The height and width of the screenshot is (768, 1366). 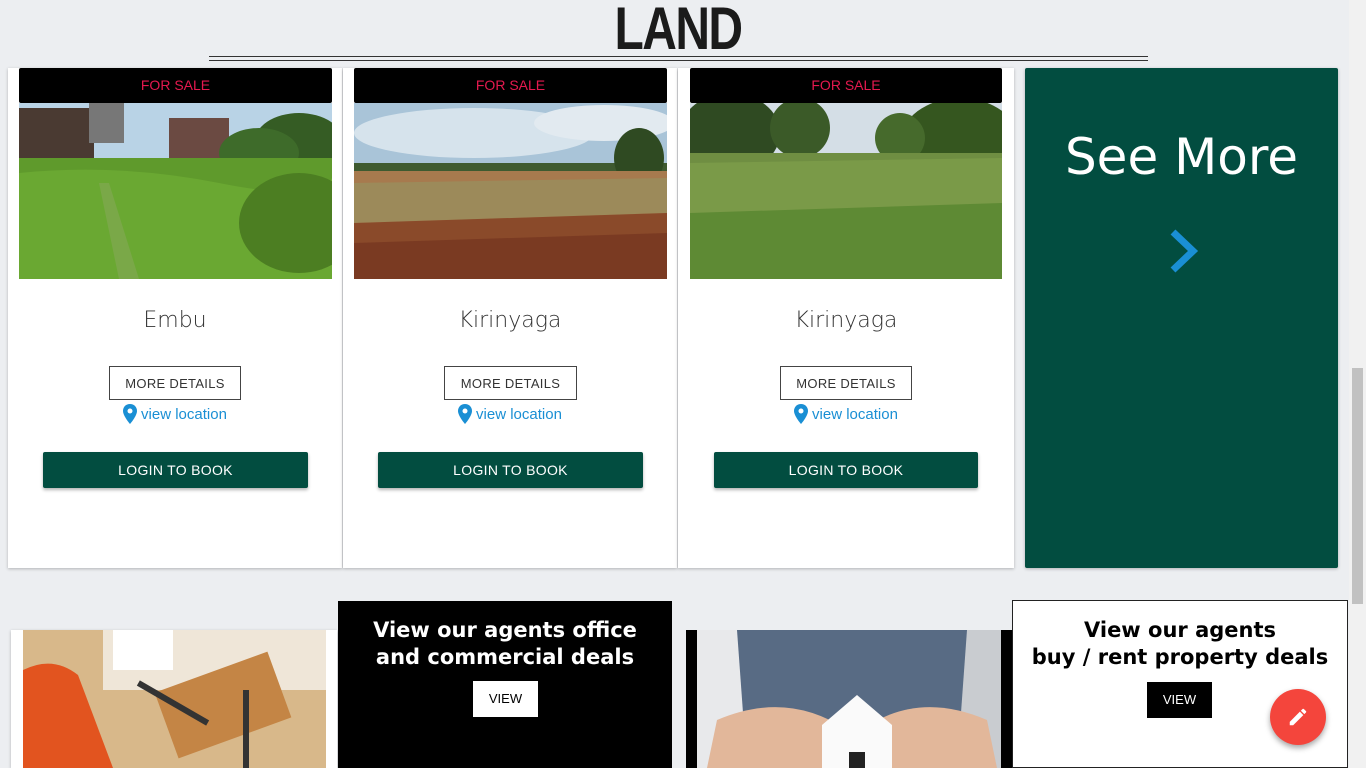 What do you see at coordinates (1179, 700) in the screenshot?
I see `buy-rent-view-button: VIEW` at bounding box center [1179, 700].